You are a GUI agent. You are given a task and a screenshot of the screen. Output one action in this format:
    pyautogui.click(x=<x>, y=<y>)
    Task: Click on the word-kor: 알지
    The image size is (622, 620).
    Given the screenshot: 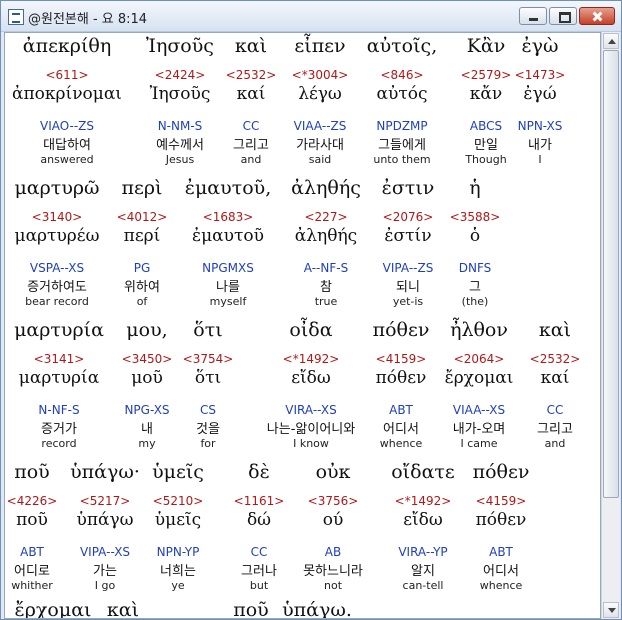 What is the action you would take?
    pyautogui.click(x=423, y=571)
    